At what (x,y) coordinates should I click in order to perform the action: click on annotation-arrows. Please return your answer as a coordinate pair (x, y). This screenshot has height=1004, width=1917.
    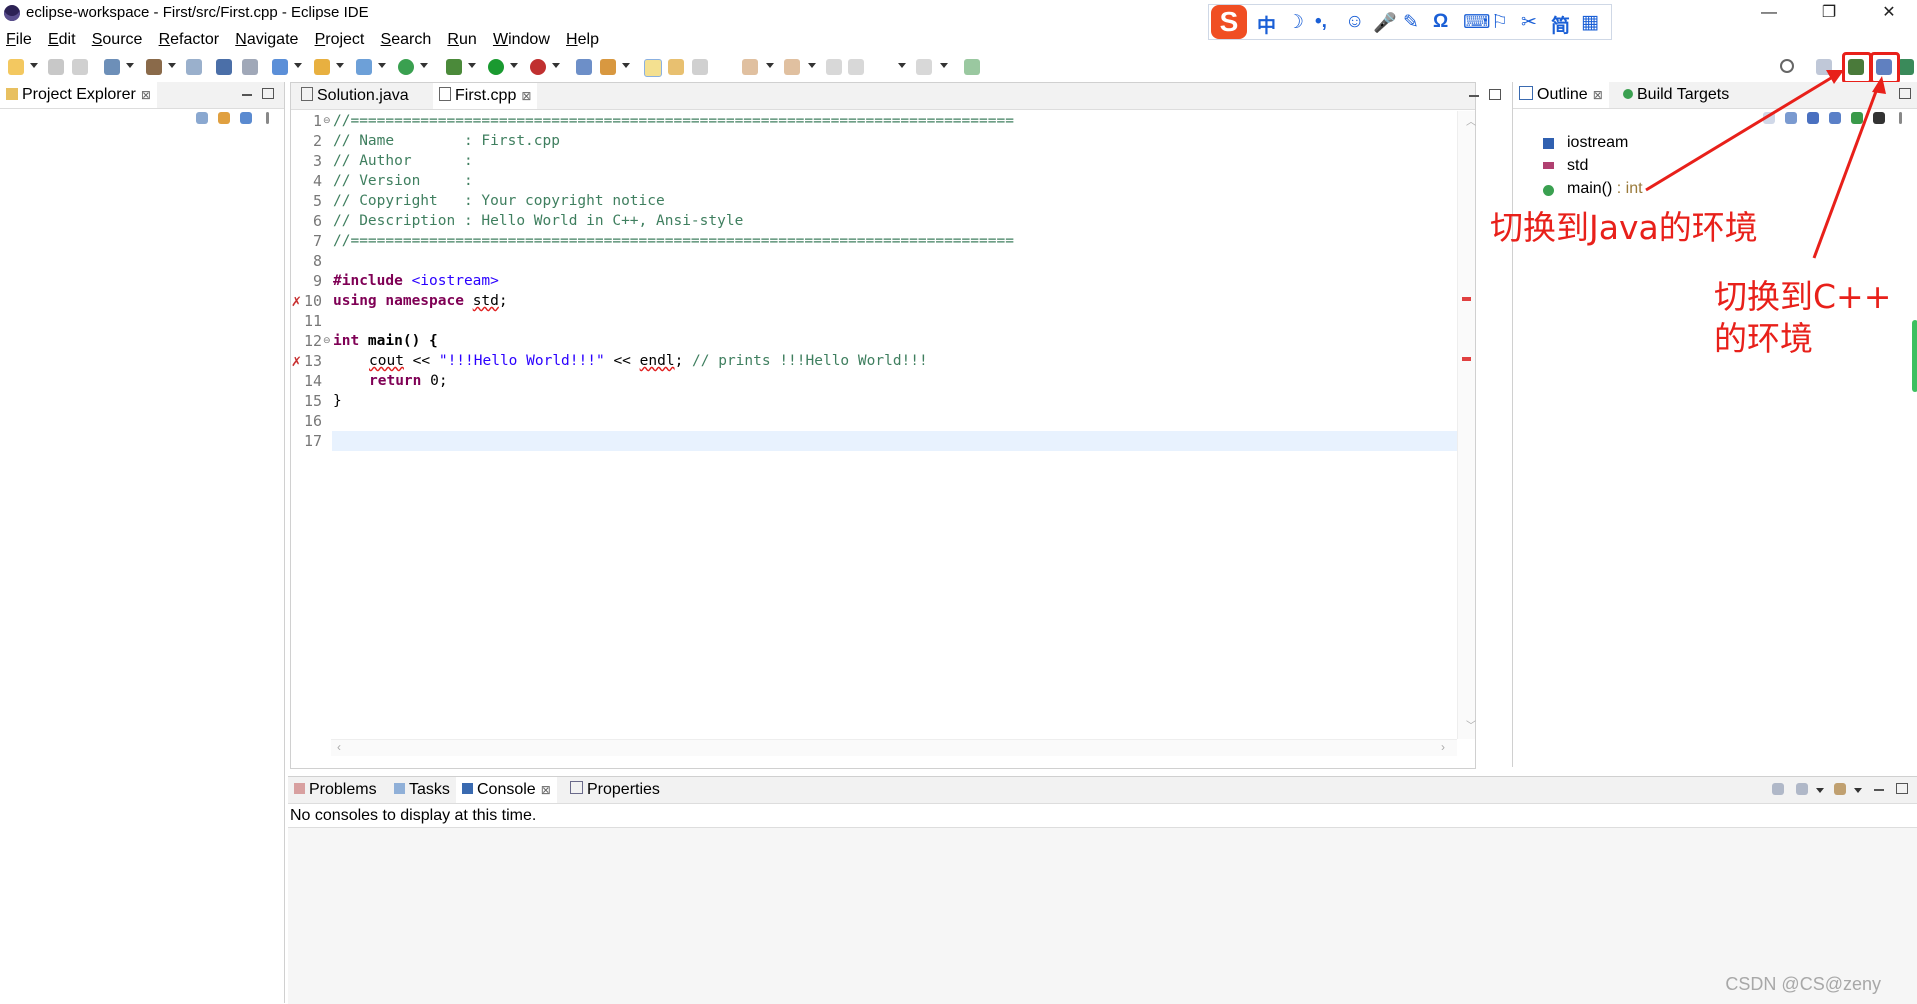
    Looking at the image, I should click on (1765, 164).